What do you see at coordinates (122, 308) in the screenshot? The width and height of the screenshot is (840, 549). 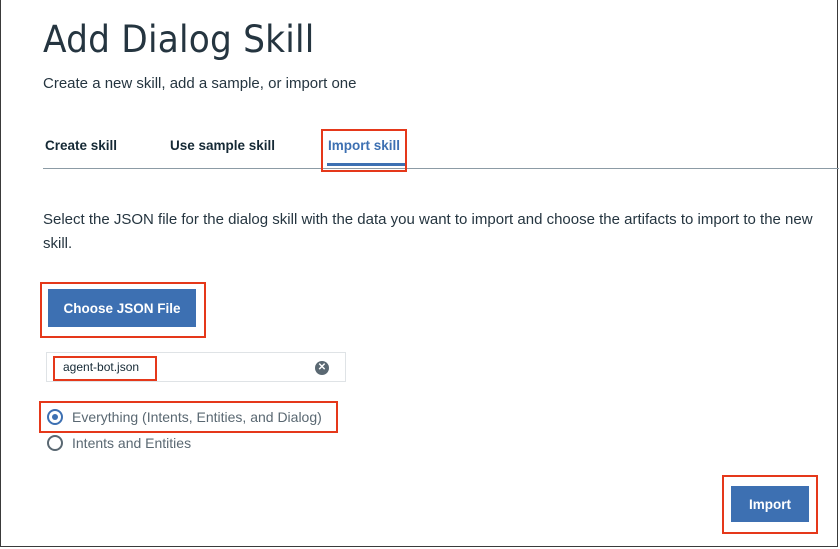 I see `choose-json-file-button: Choose JSON File` at bounding box center [122, 308].